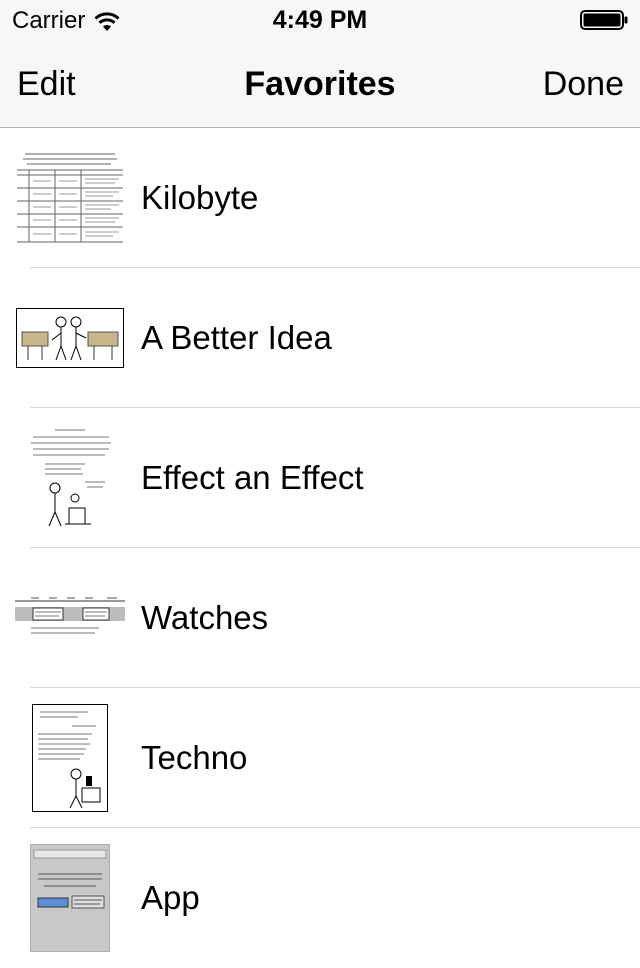 Image resolution: width=640 pixels, height=968 pixels. I want to click on list-item-title: A Better Idea, so click(236, 337).